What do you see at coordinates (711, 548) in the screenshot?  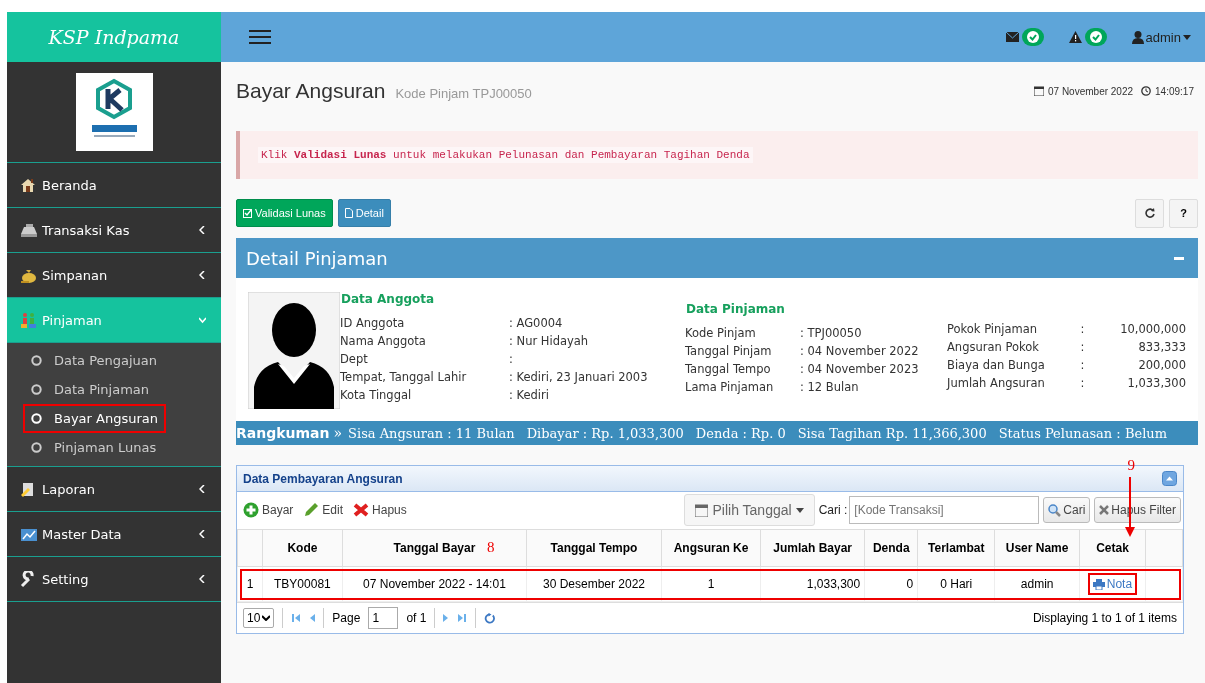 I see `column-header: Angsuran Ke` at bounding box center [711, 548].